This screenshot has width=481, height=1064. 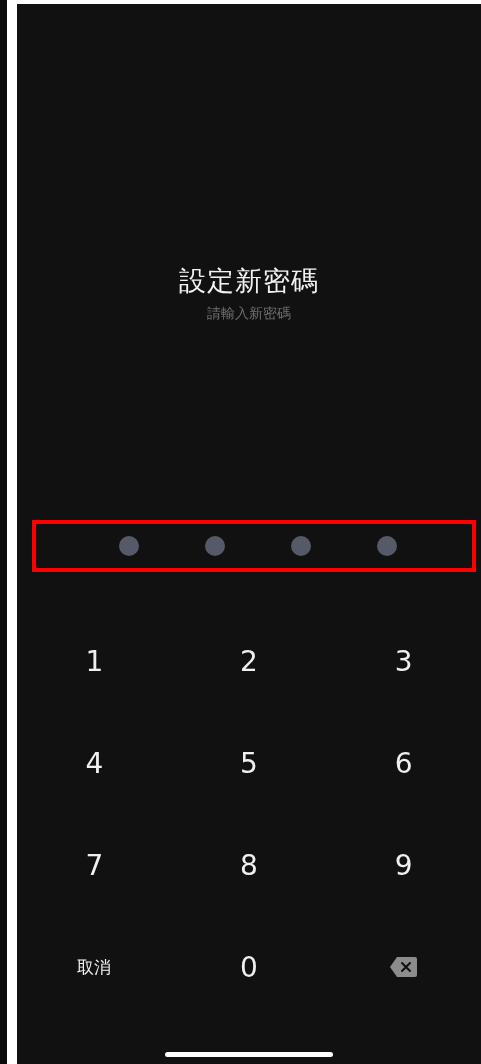 I want to click on digit-key: 8, so click(x=249, y=865).